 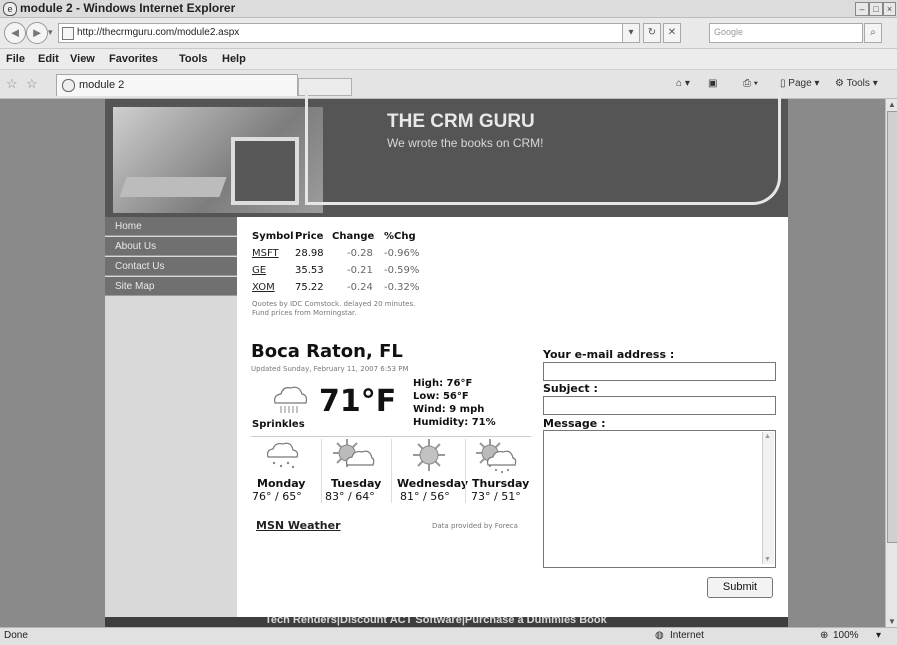 What do you see at coordinates (309, 236) in the screenshot?
I see `stock-header-price: Price` at bounding box center [309, 236].